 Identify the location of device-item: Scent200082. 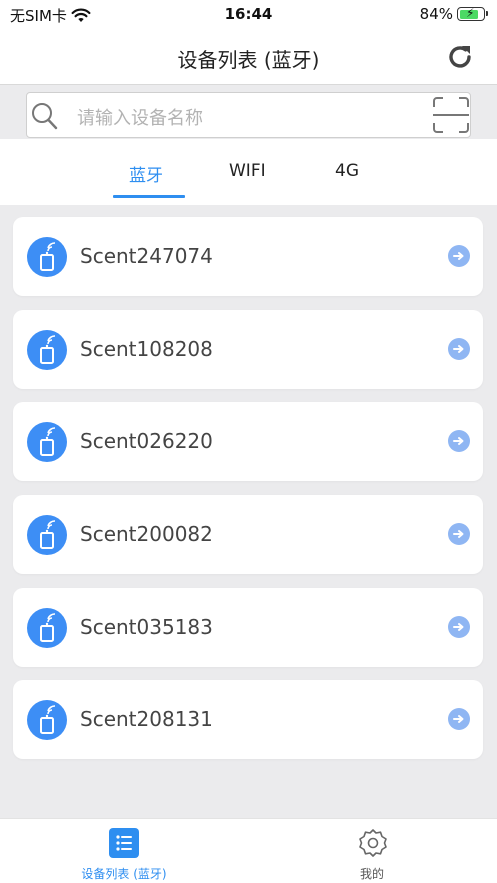
(248, 534).